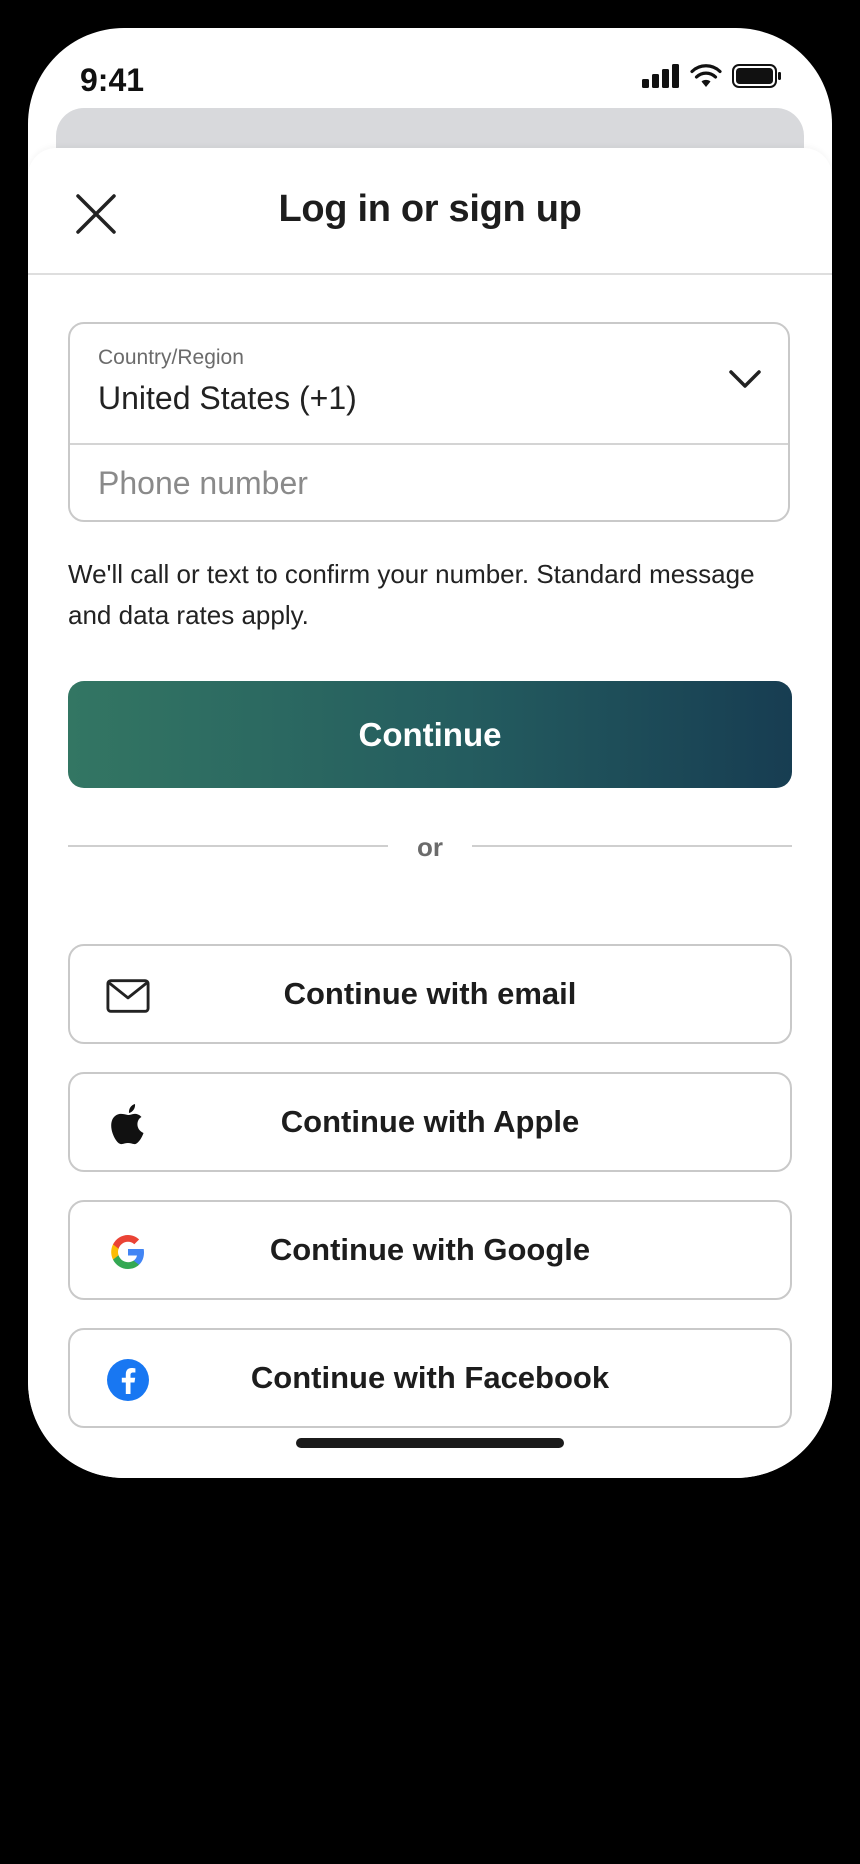 The width and height of the screenshot is (860, 1864). Describe the element at coordinates (227, 398) in the screenshot. I see `country-region-value: United States (+1)` at that location.